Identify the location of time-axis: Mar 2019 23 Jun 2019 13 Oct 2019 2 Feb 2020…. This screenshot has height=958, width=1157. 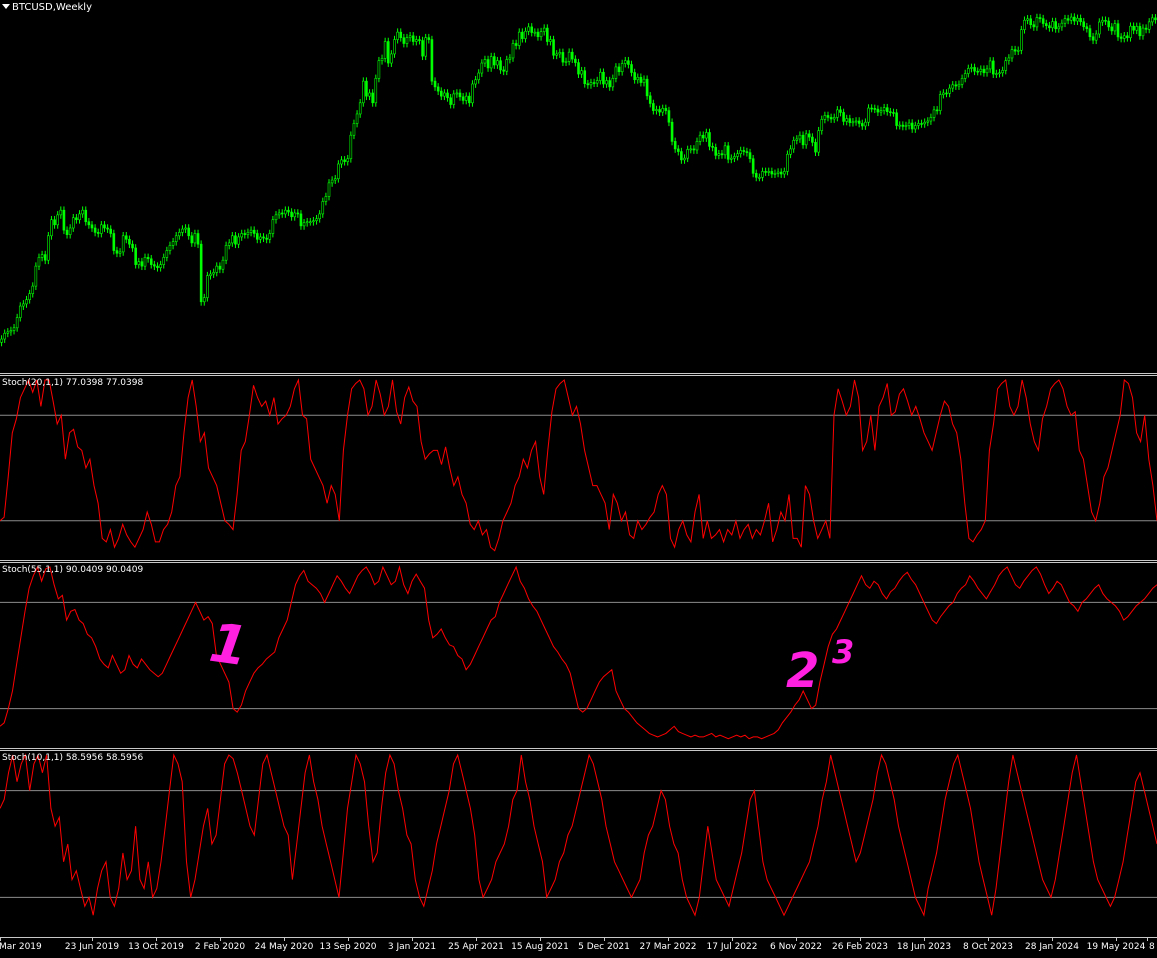
(578, 947).